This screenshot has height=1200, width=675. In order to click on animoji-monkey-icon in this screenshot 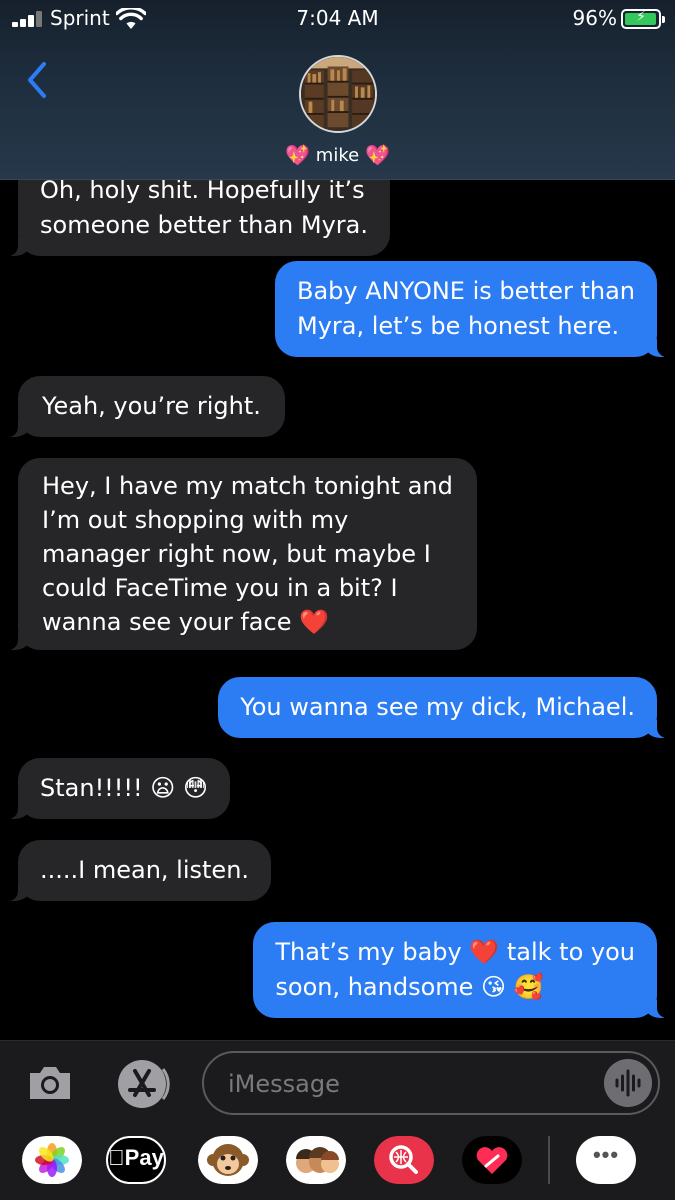, I will do `click(228, 1160)`.